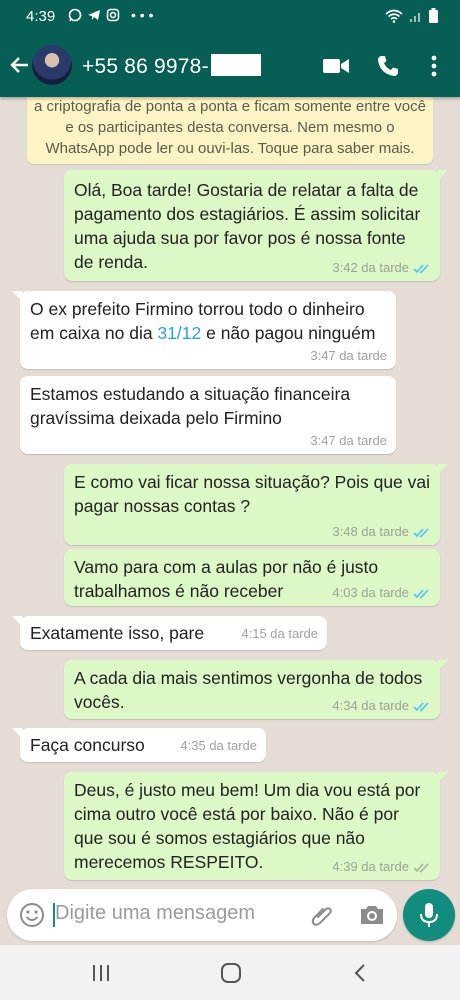 This screenshot has height=1000, width=460. I want to click on nav-back-button, so click(360, 973).